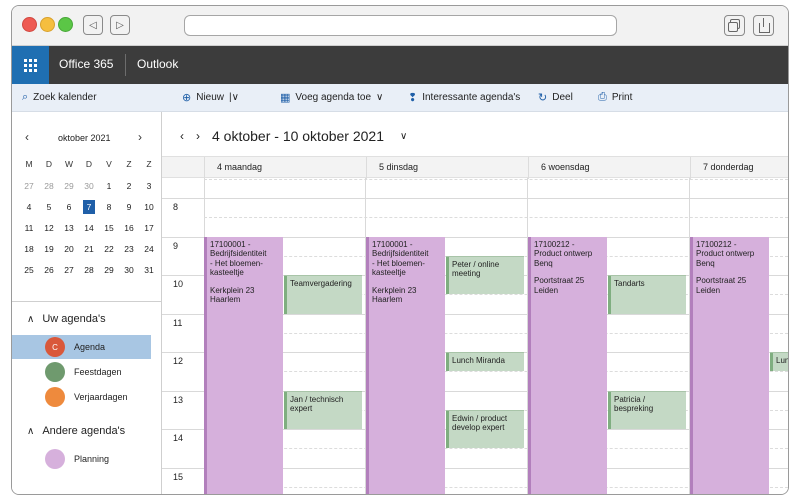  Describe the element at coordinates (27, 137) in the screenshot. I see `mini-calendar-prev-icon: ‹` at that location.